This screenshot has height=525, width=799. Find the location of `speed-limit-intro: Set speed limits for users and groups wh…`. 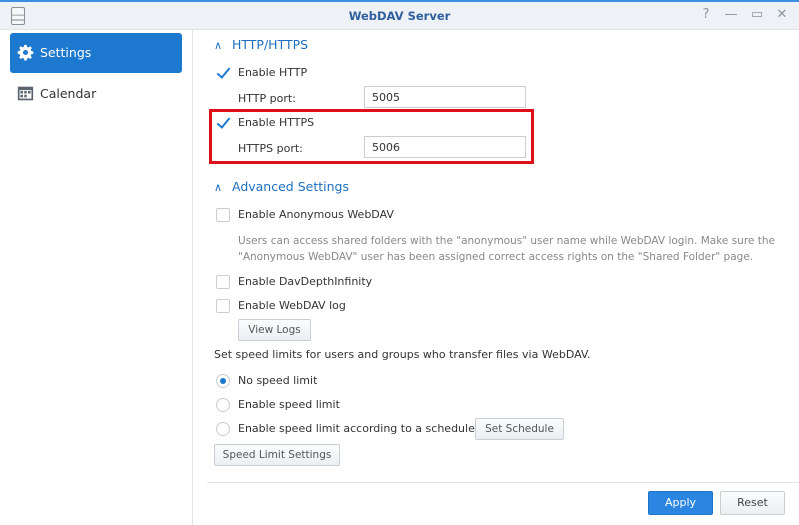

speed-limit-intro: Set speed limits for users and groups wh… is located at coordinates (402, 354).